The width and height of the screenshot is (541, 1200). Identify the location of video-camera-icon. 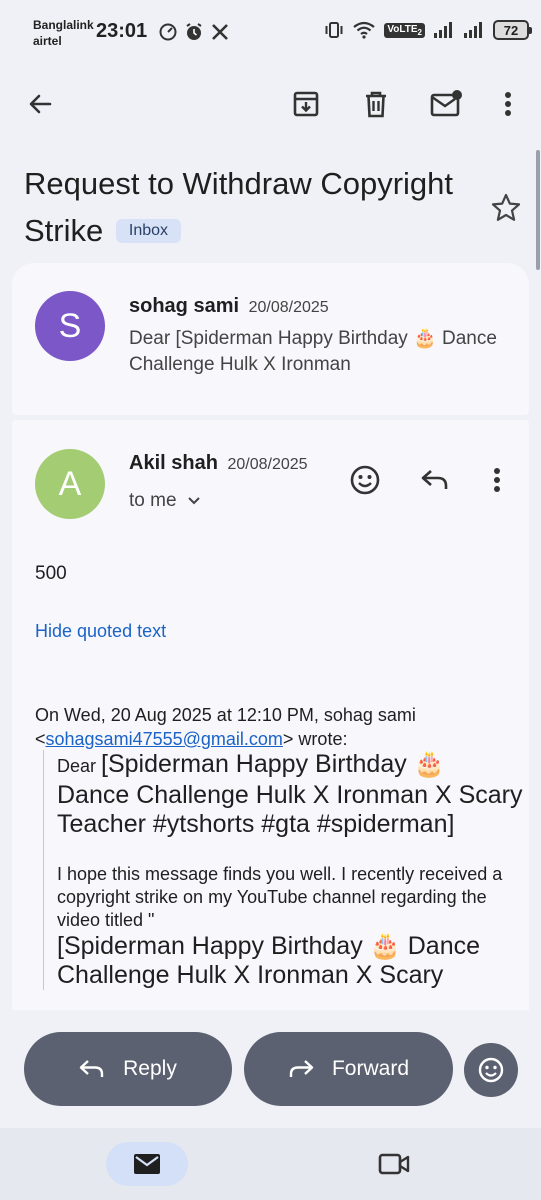
(394, 1164).